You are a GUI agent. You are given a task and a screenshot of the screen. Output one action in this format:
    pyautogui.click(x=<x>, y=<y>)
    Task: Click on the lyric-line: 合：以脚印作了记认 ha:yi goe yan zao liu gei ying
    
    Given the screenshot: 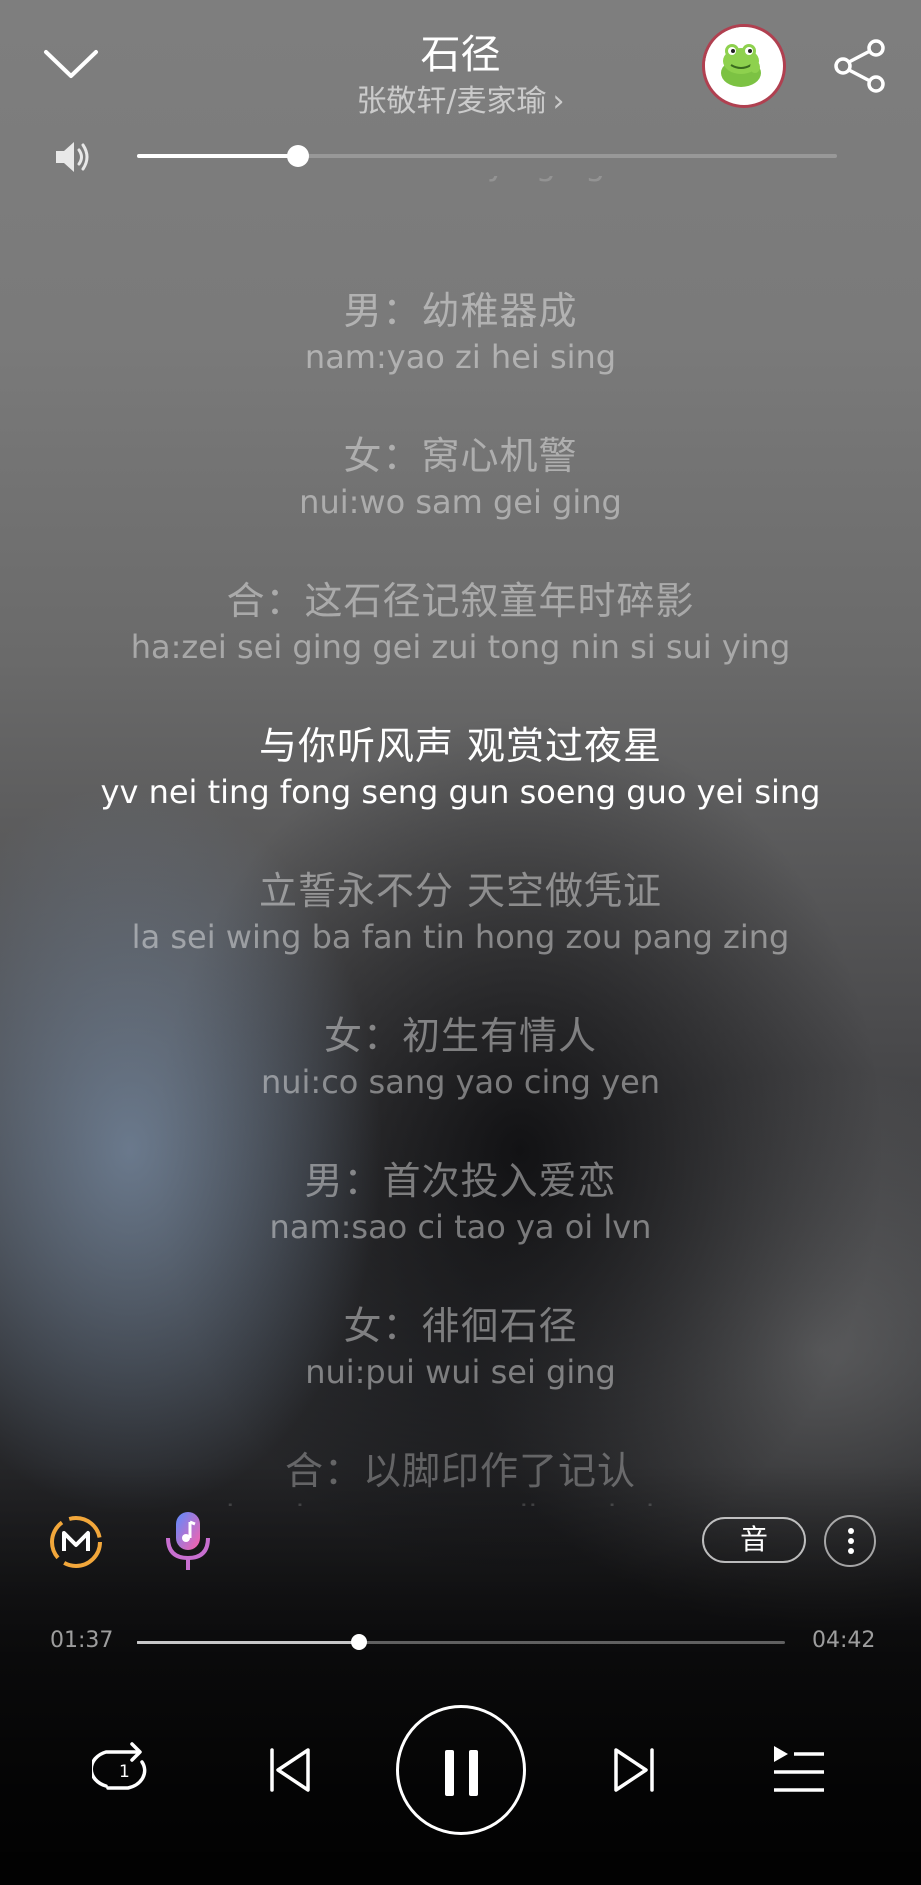 What is the action you would take?
    pyautogui.click(x=460, y=1476)
    